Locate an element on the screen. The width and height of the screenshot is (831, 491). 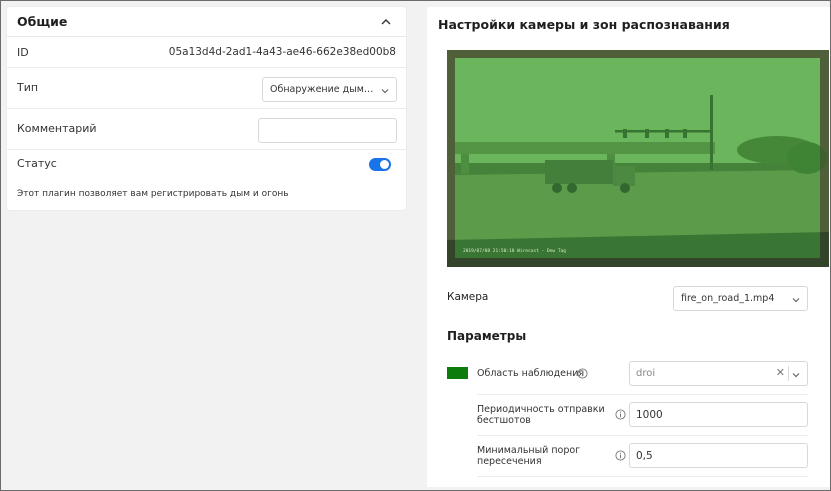
type-select-value: Обнаружение дыма и огня is located at coordinates (324, 89).